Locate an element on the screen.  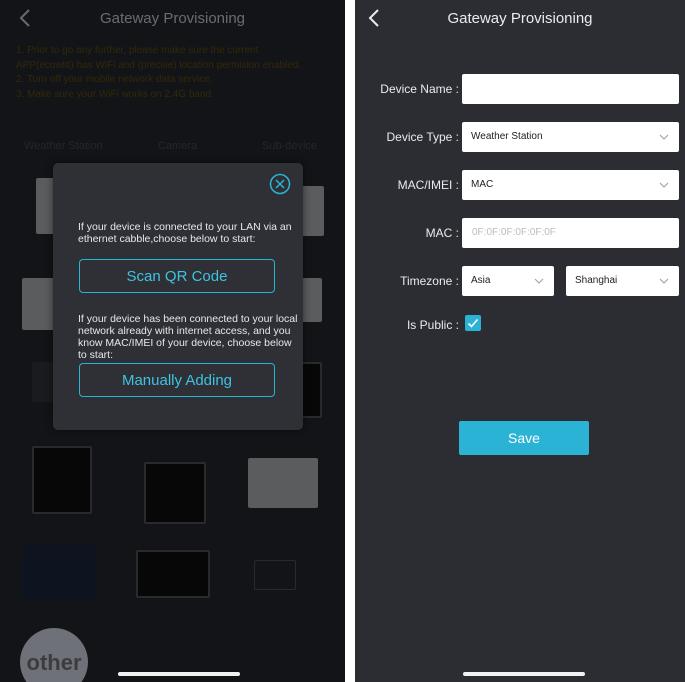
other-device-button: other is located at coordinates (54, 655).